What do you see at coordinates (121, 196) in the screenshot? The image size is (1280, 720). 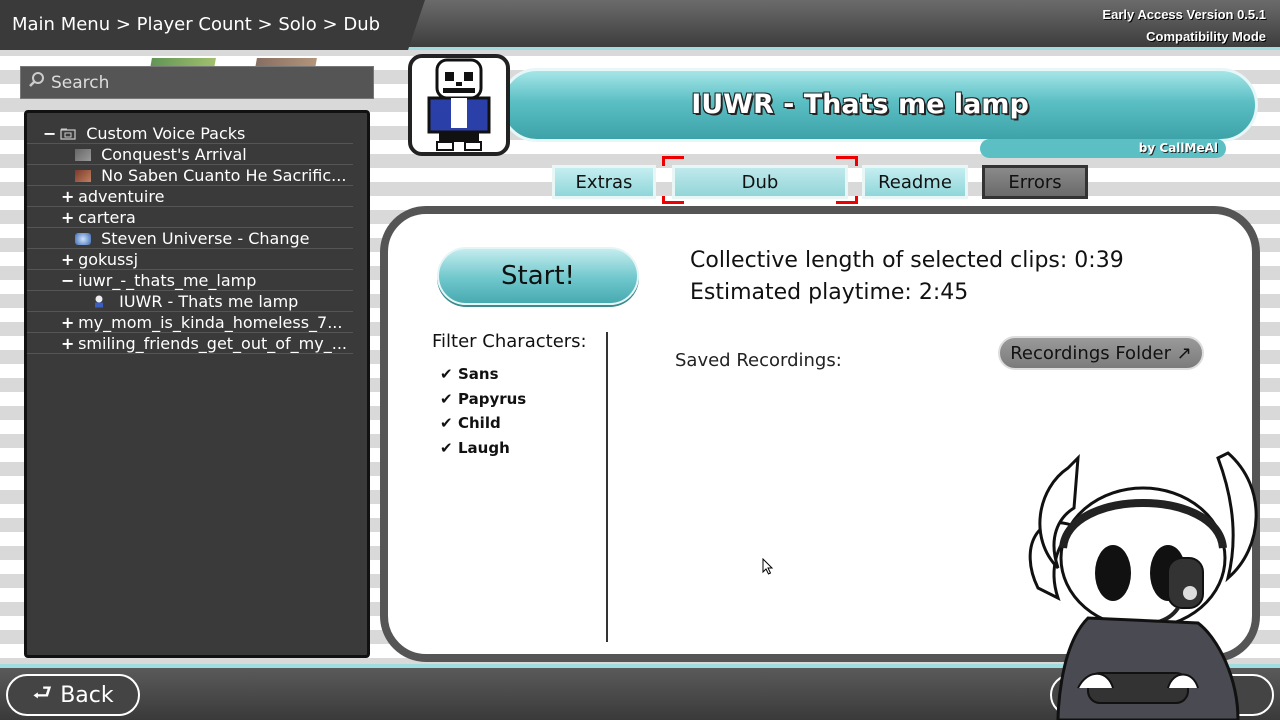 I see `tree-item-label: adventuire` at bounding box center [121, 196].